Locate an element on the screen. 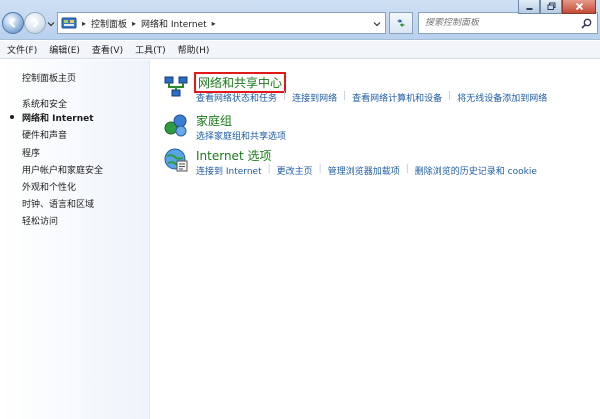 Image resolution: width=600 pixels, height=419 pixels. add-wireless-device-link: 将无线设备添加到网络 is located at coordinates (502, 97).